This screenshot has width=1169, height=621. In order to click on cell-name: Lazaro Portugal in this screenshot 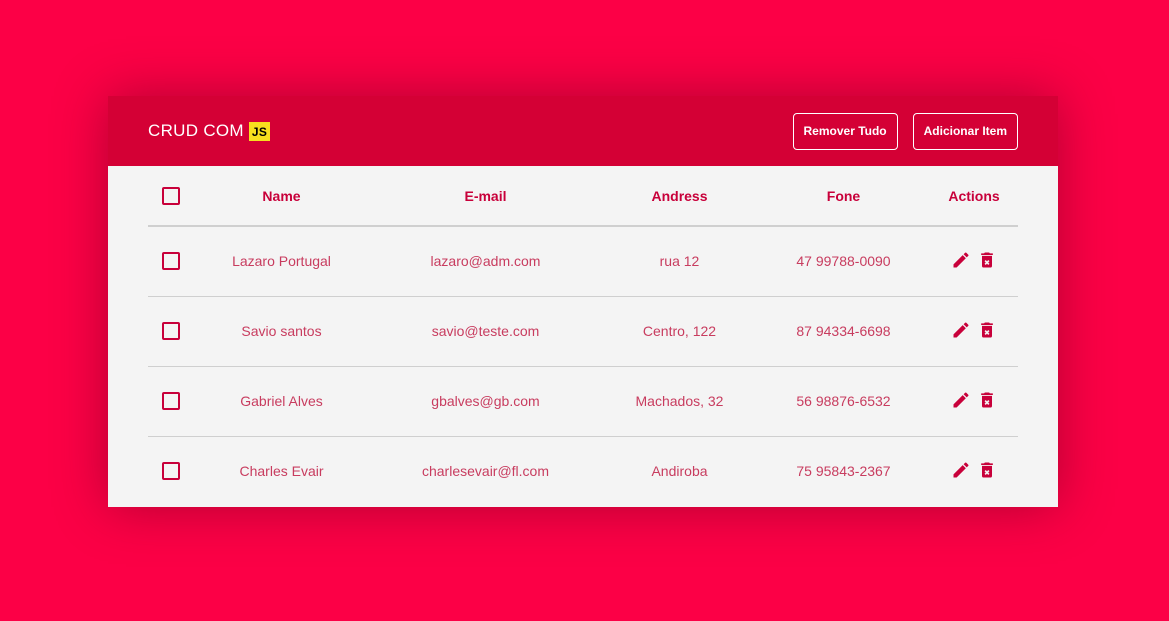, I will do `click(281, 261)`.